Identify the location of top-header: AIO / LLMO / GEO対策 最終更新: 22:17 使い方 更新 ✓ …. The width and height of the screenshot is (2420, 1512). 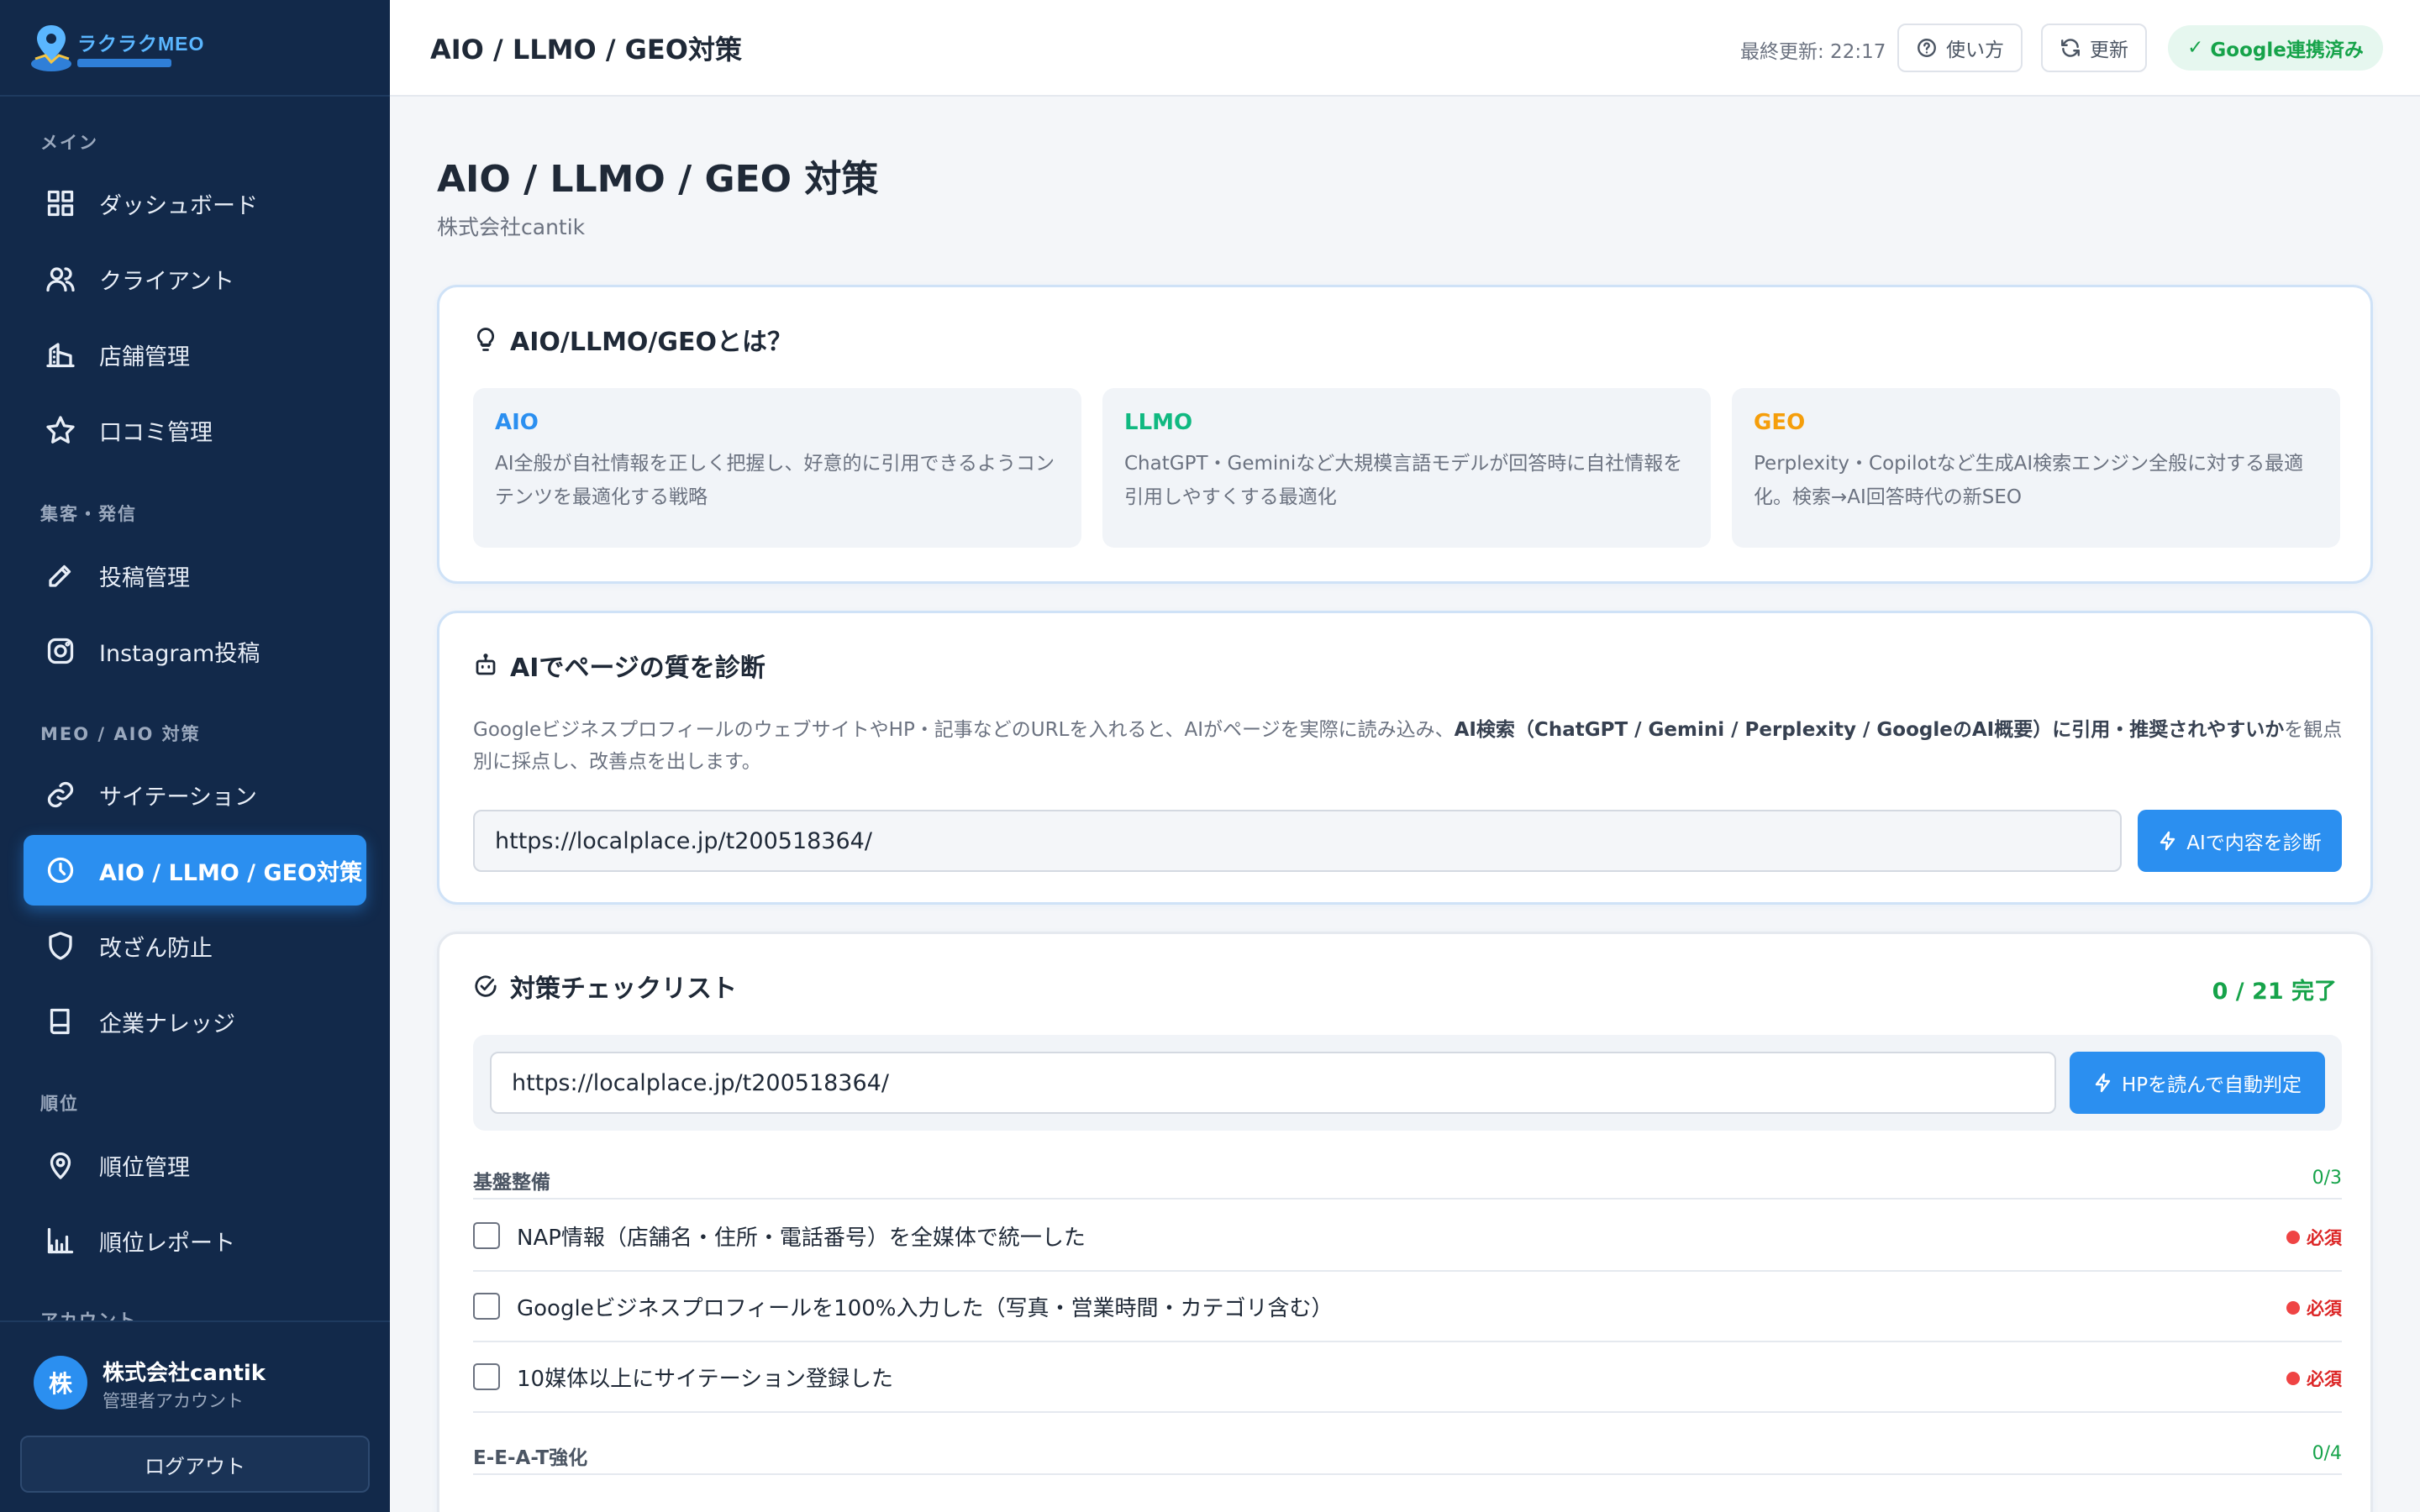
(1405, 48).